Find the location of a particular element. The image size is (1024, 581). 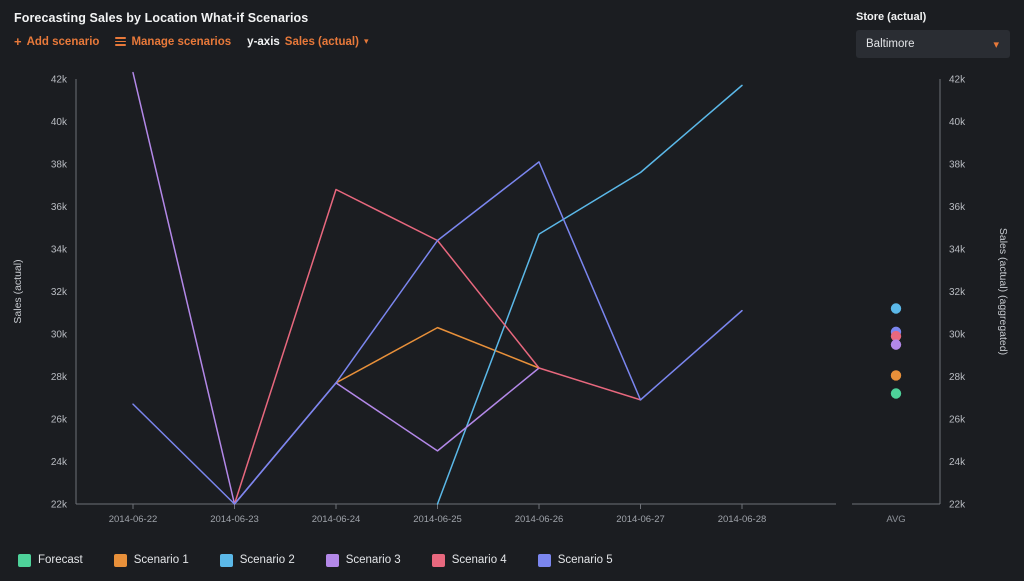

plus-icon: + is located at coordinates (18, 41).